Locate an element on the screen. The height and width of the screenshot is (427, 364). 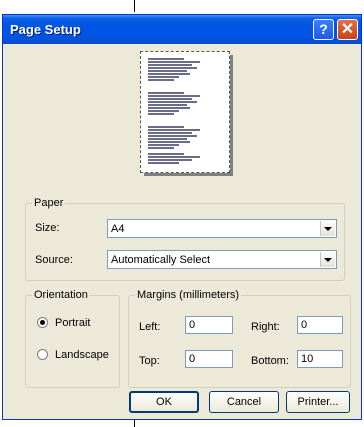
size-value: A4 is located at coordinates (118, 229).